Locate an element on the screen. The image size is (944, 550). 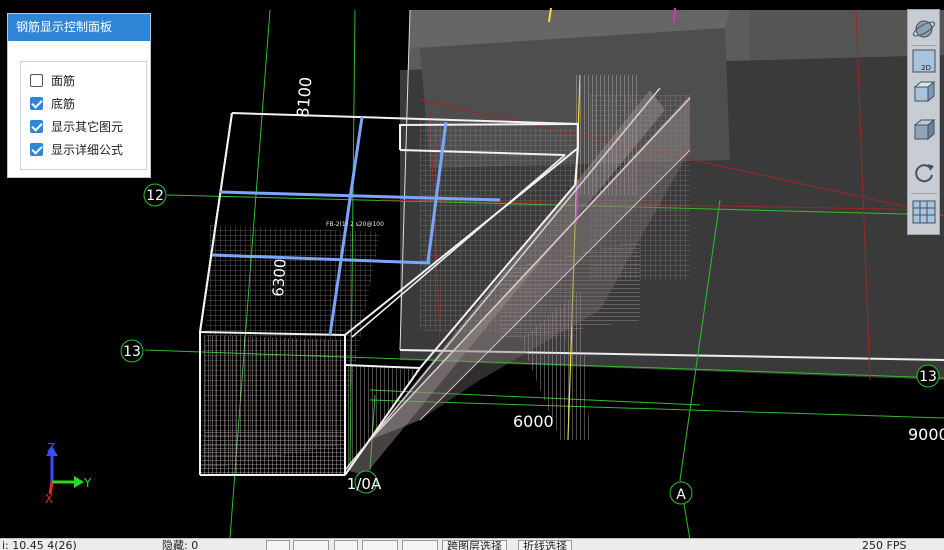
checkbox-show-other-elements is located at coordinates (36, 126).